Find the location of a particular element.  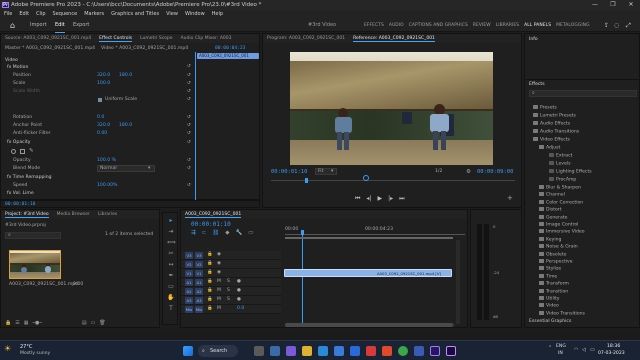

effects-folder-item: Color Correction is located at coordinates (561, 202).